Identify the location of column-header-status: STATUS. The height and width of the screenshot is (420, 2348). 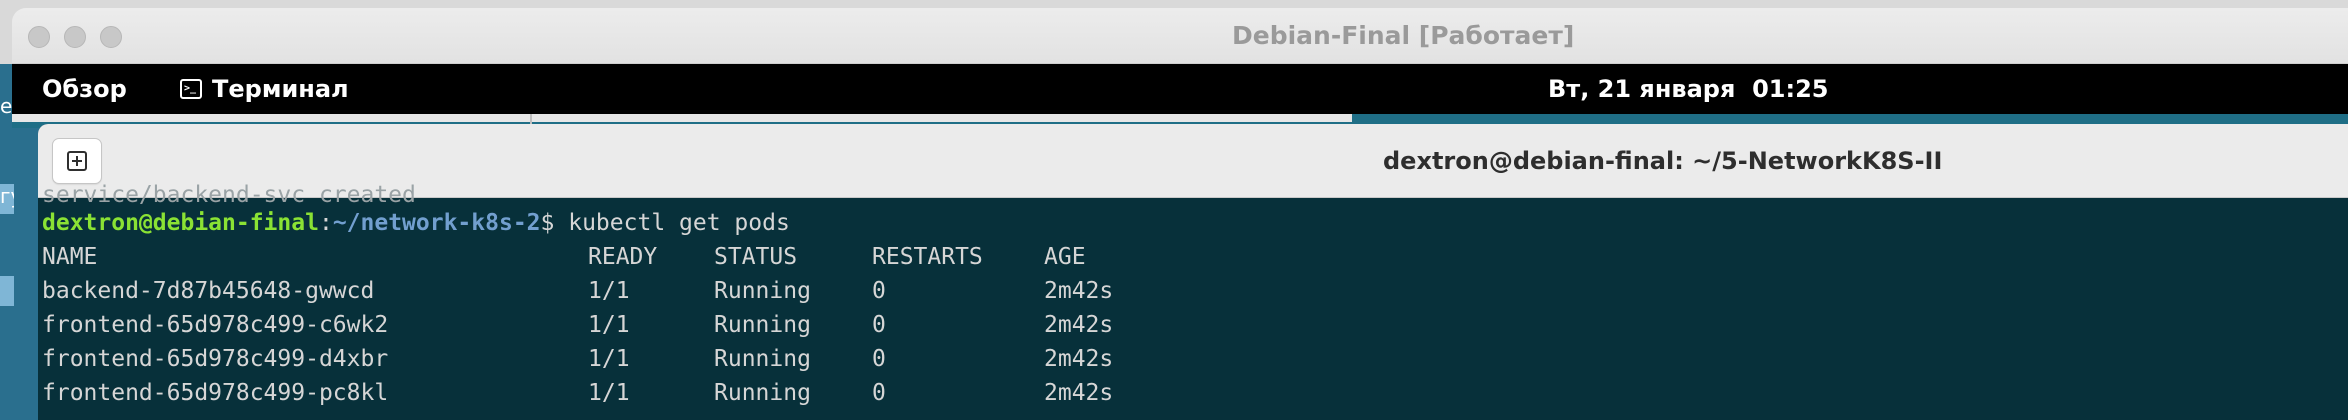
(756, 257).